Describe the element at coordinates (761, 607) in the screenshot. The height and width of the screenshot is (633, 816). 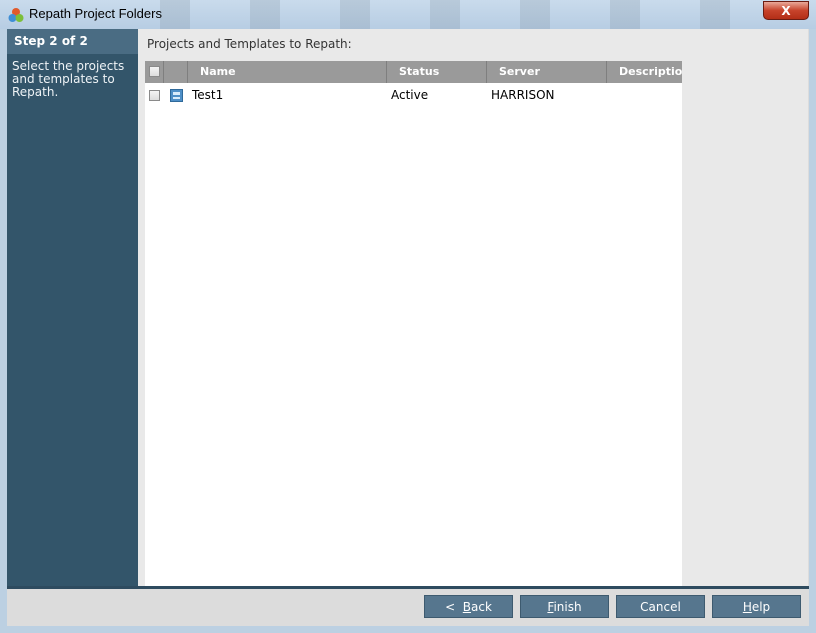
I see `help-label-rest: elp` at that location.